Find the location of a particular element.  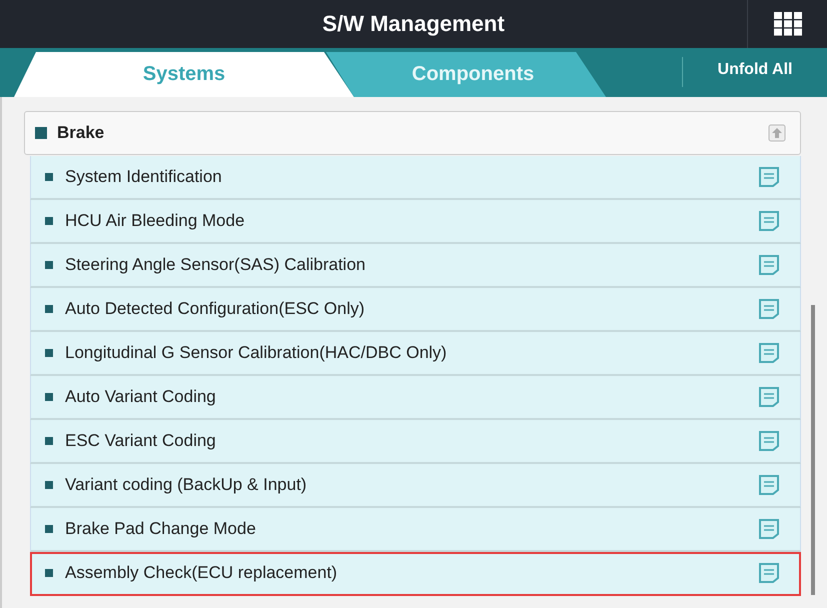

item-label: HCU Air Bleeding Mode is located at coordinates (155, 221).